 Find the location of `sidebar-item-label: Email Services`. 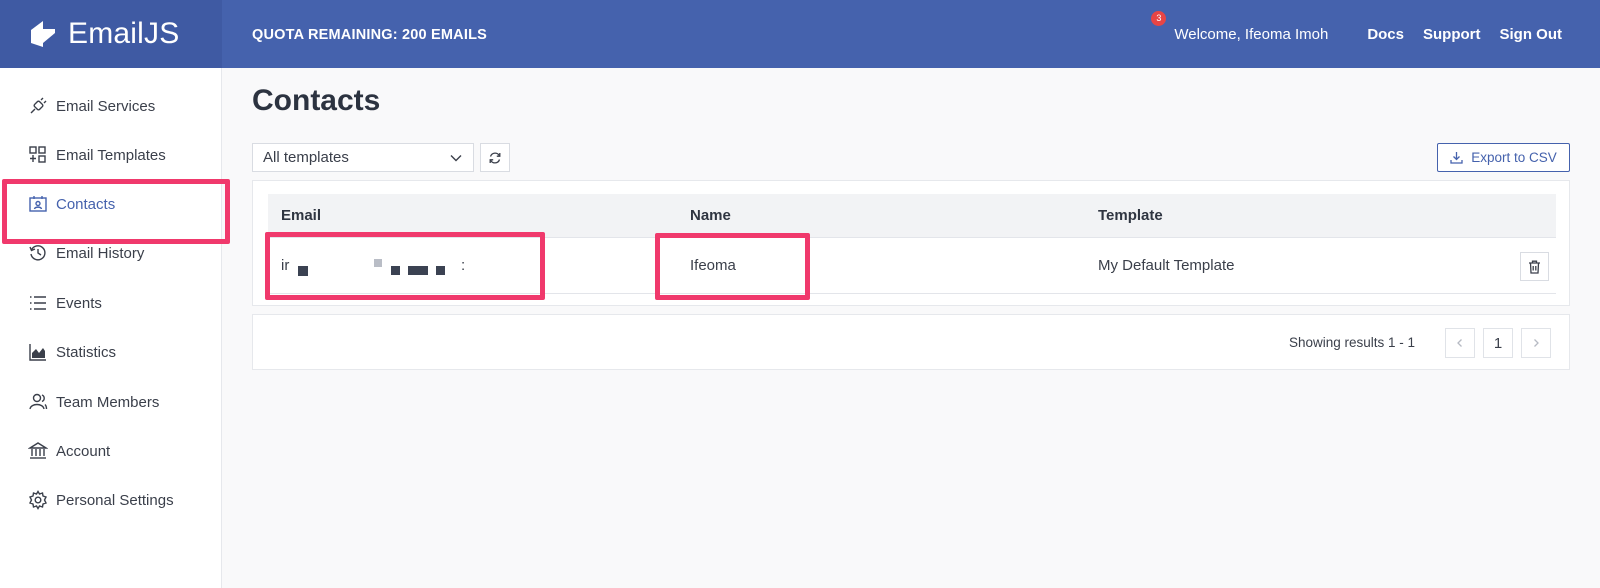

sidebar-item-label: Email Services is located at coordinates (106, 106).